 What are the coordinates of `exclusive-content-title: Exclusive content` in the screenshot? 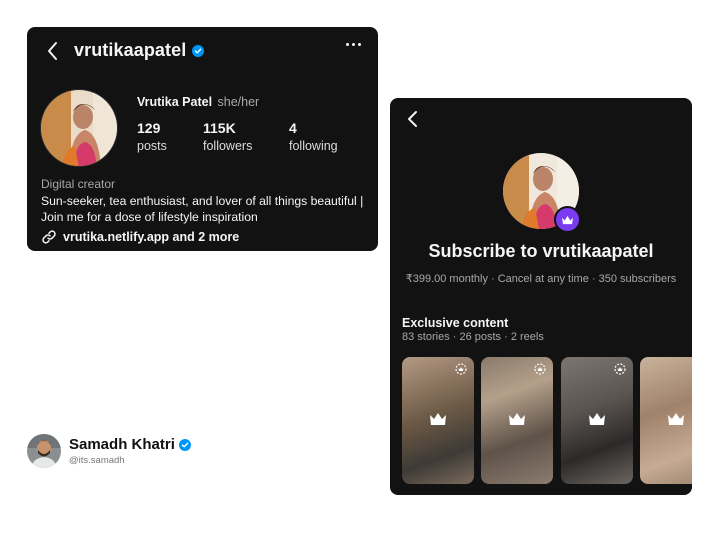 It's located at (455, 323).